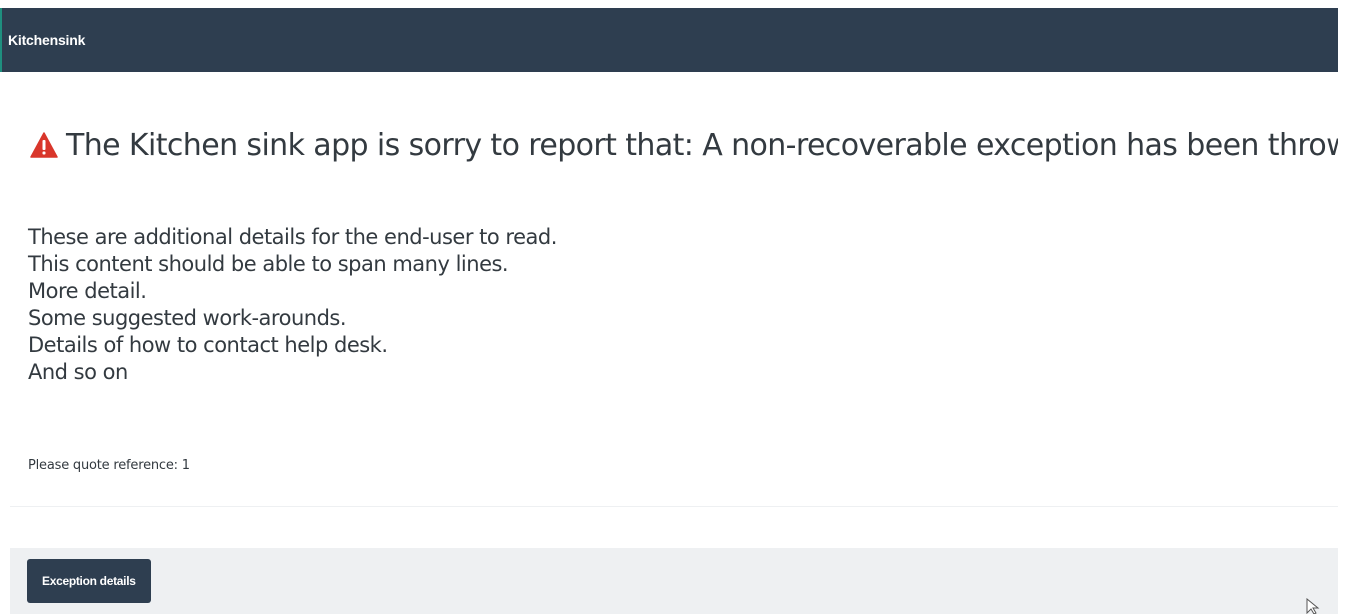 The height and width of the screenshot is (614, 1352). Describe the element at coordinates (87, 291) in the screenshot. I see `detail-line: More detail.` at that location.